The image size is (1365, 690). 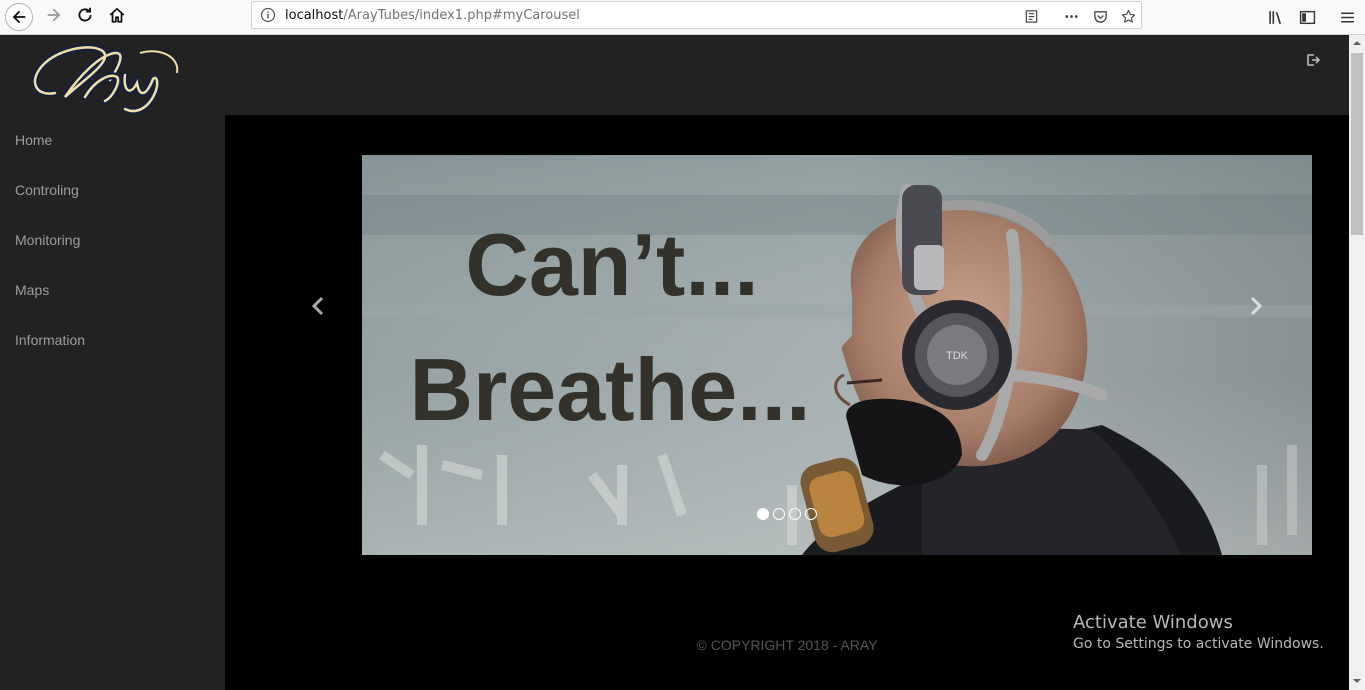 I want to click on sidebar-item-home: Home, so click(x=112, y=140).